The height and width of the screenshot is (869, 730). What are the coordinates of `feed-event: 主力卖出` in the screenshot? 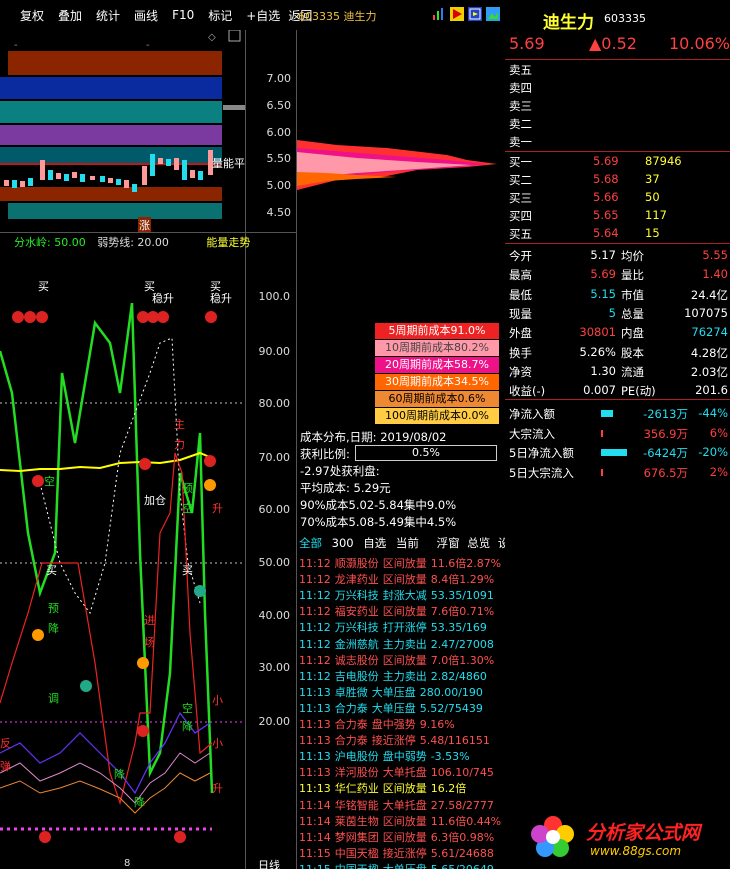 It's located at (404, 644).